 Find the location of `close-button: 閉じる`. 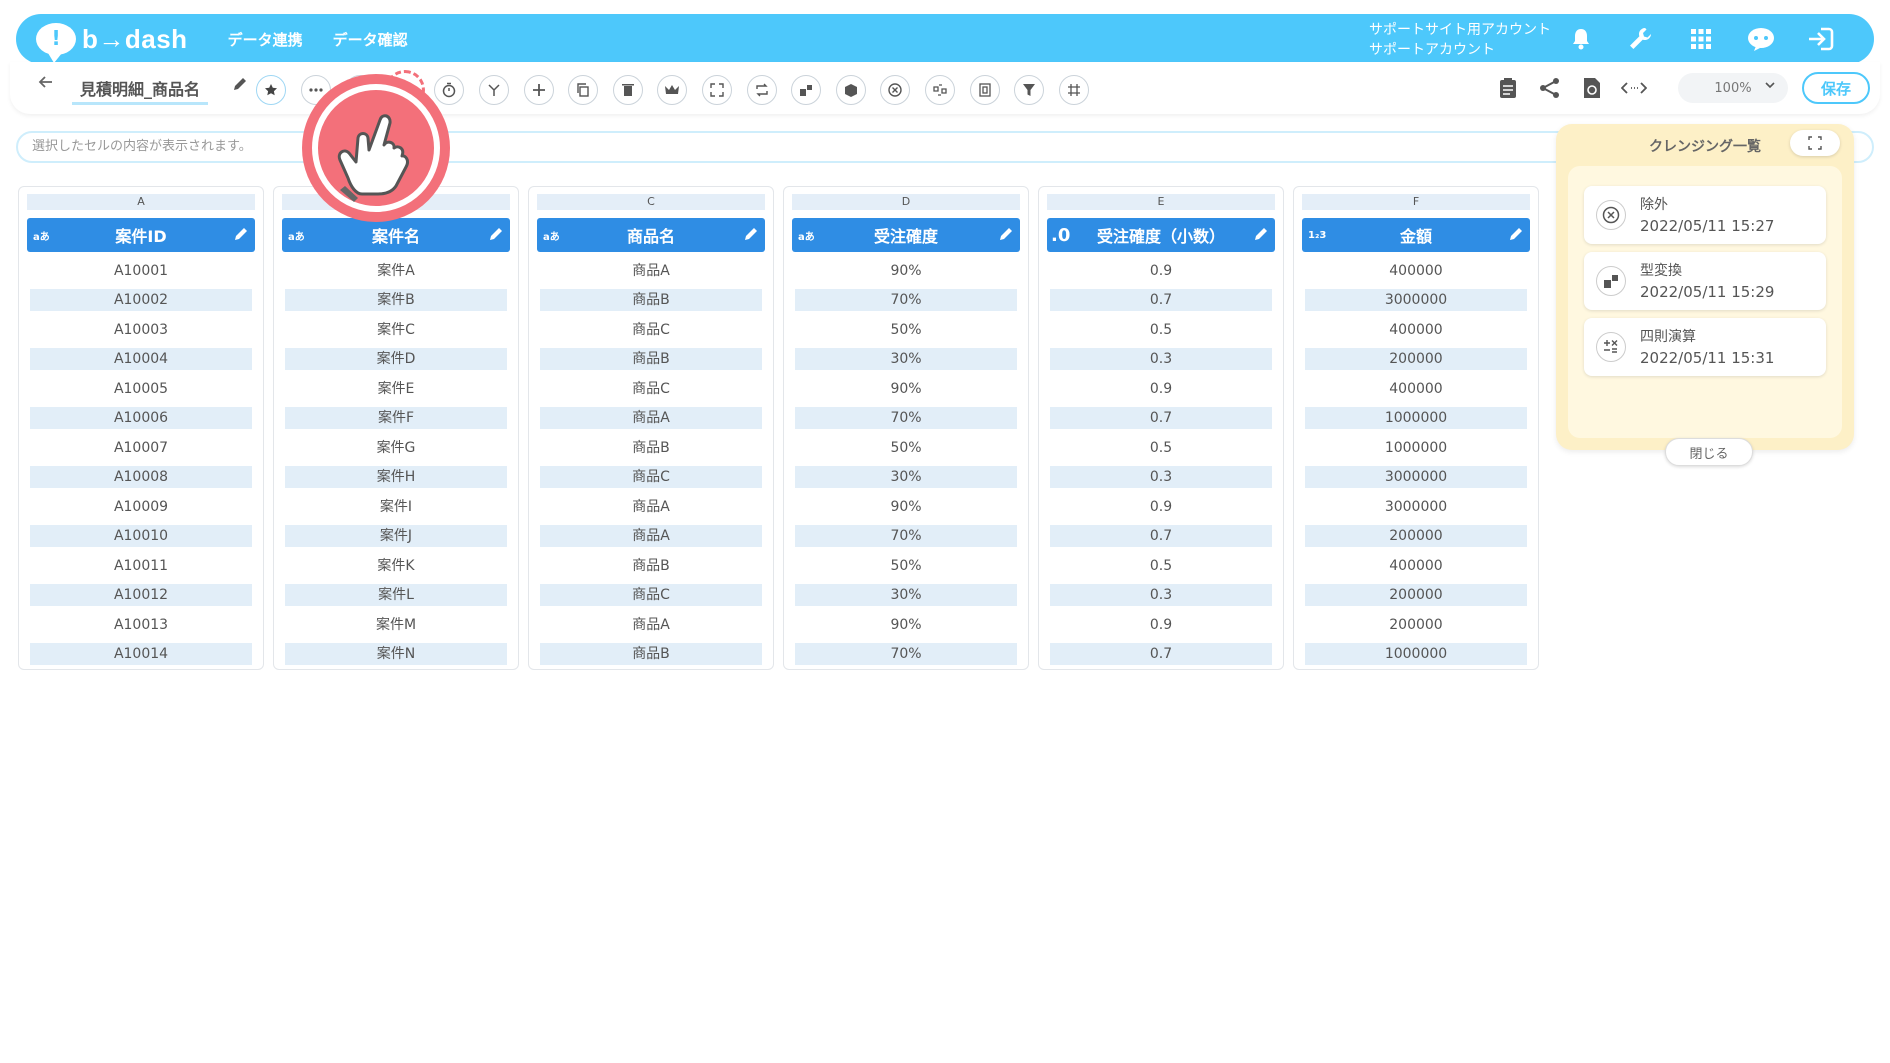

close-button: 閉じる is located at coordinates (1709, 452).